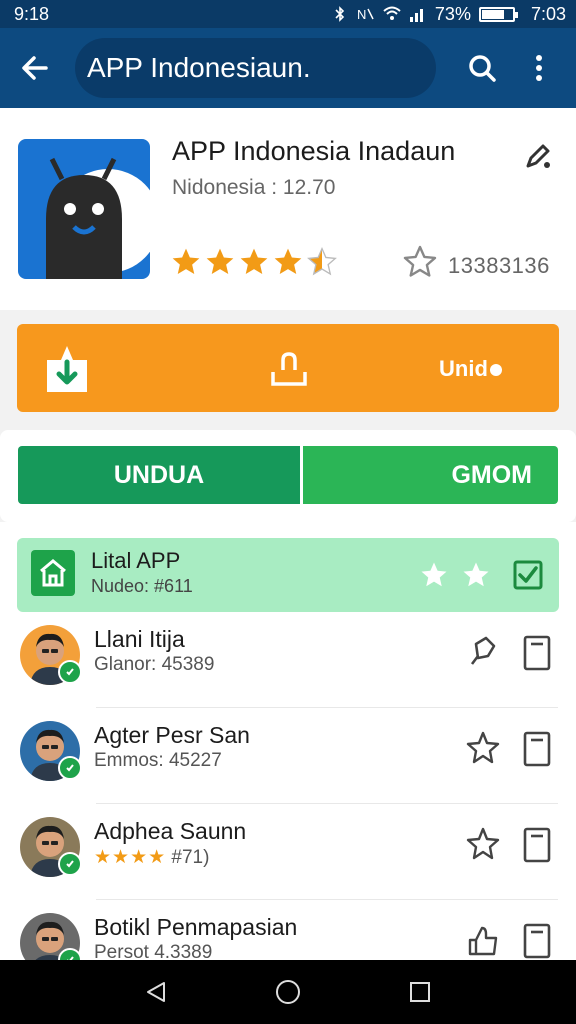 Image resolution: width=576 pixels, height=1024 pixels. What do you see at coordinates (288, 756) in the screenshot?
I see `list-item: Agter Pesr San Emmos: 45227` at bounding box center [288, 756].